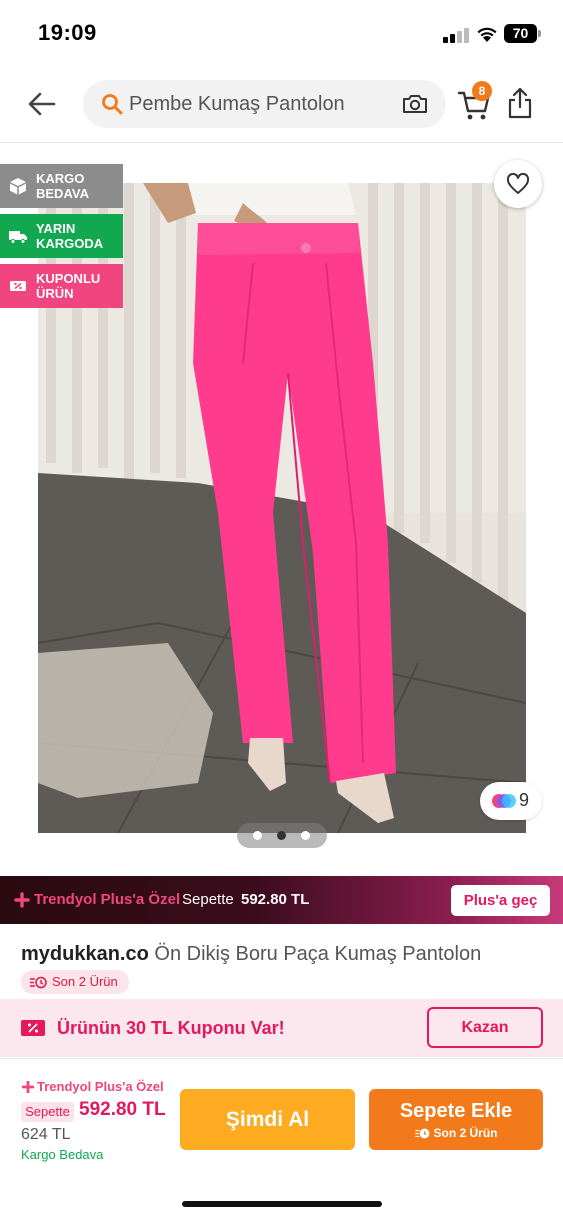 This screenshot has height=1218, width=563. I want to click on buy-now-button: Şimdi Al, so click(267, 1119).